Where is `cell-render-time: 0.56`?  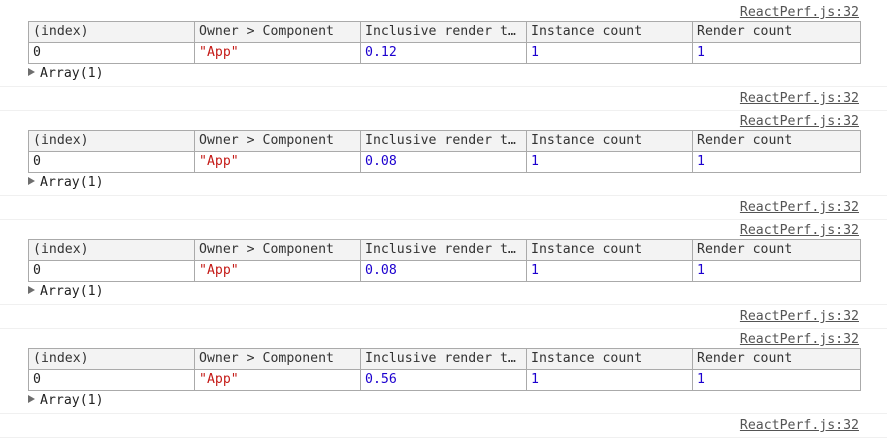
cell-render-time: 0.56 is located at coordinates (443, 380).